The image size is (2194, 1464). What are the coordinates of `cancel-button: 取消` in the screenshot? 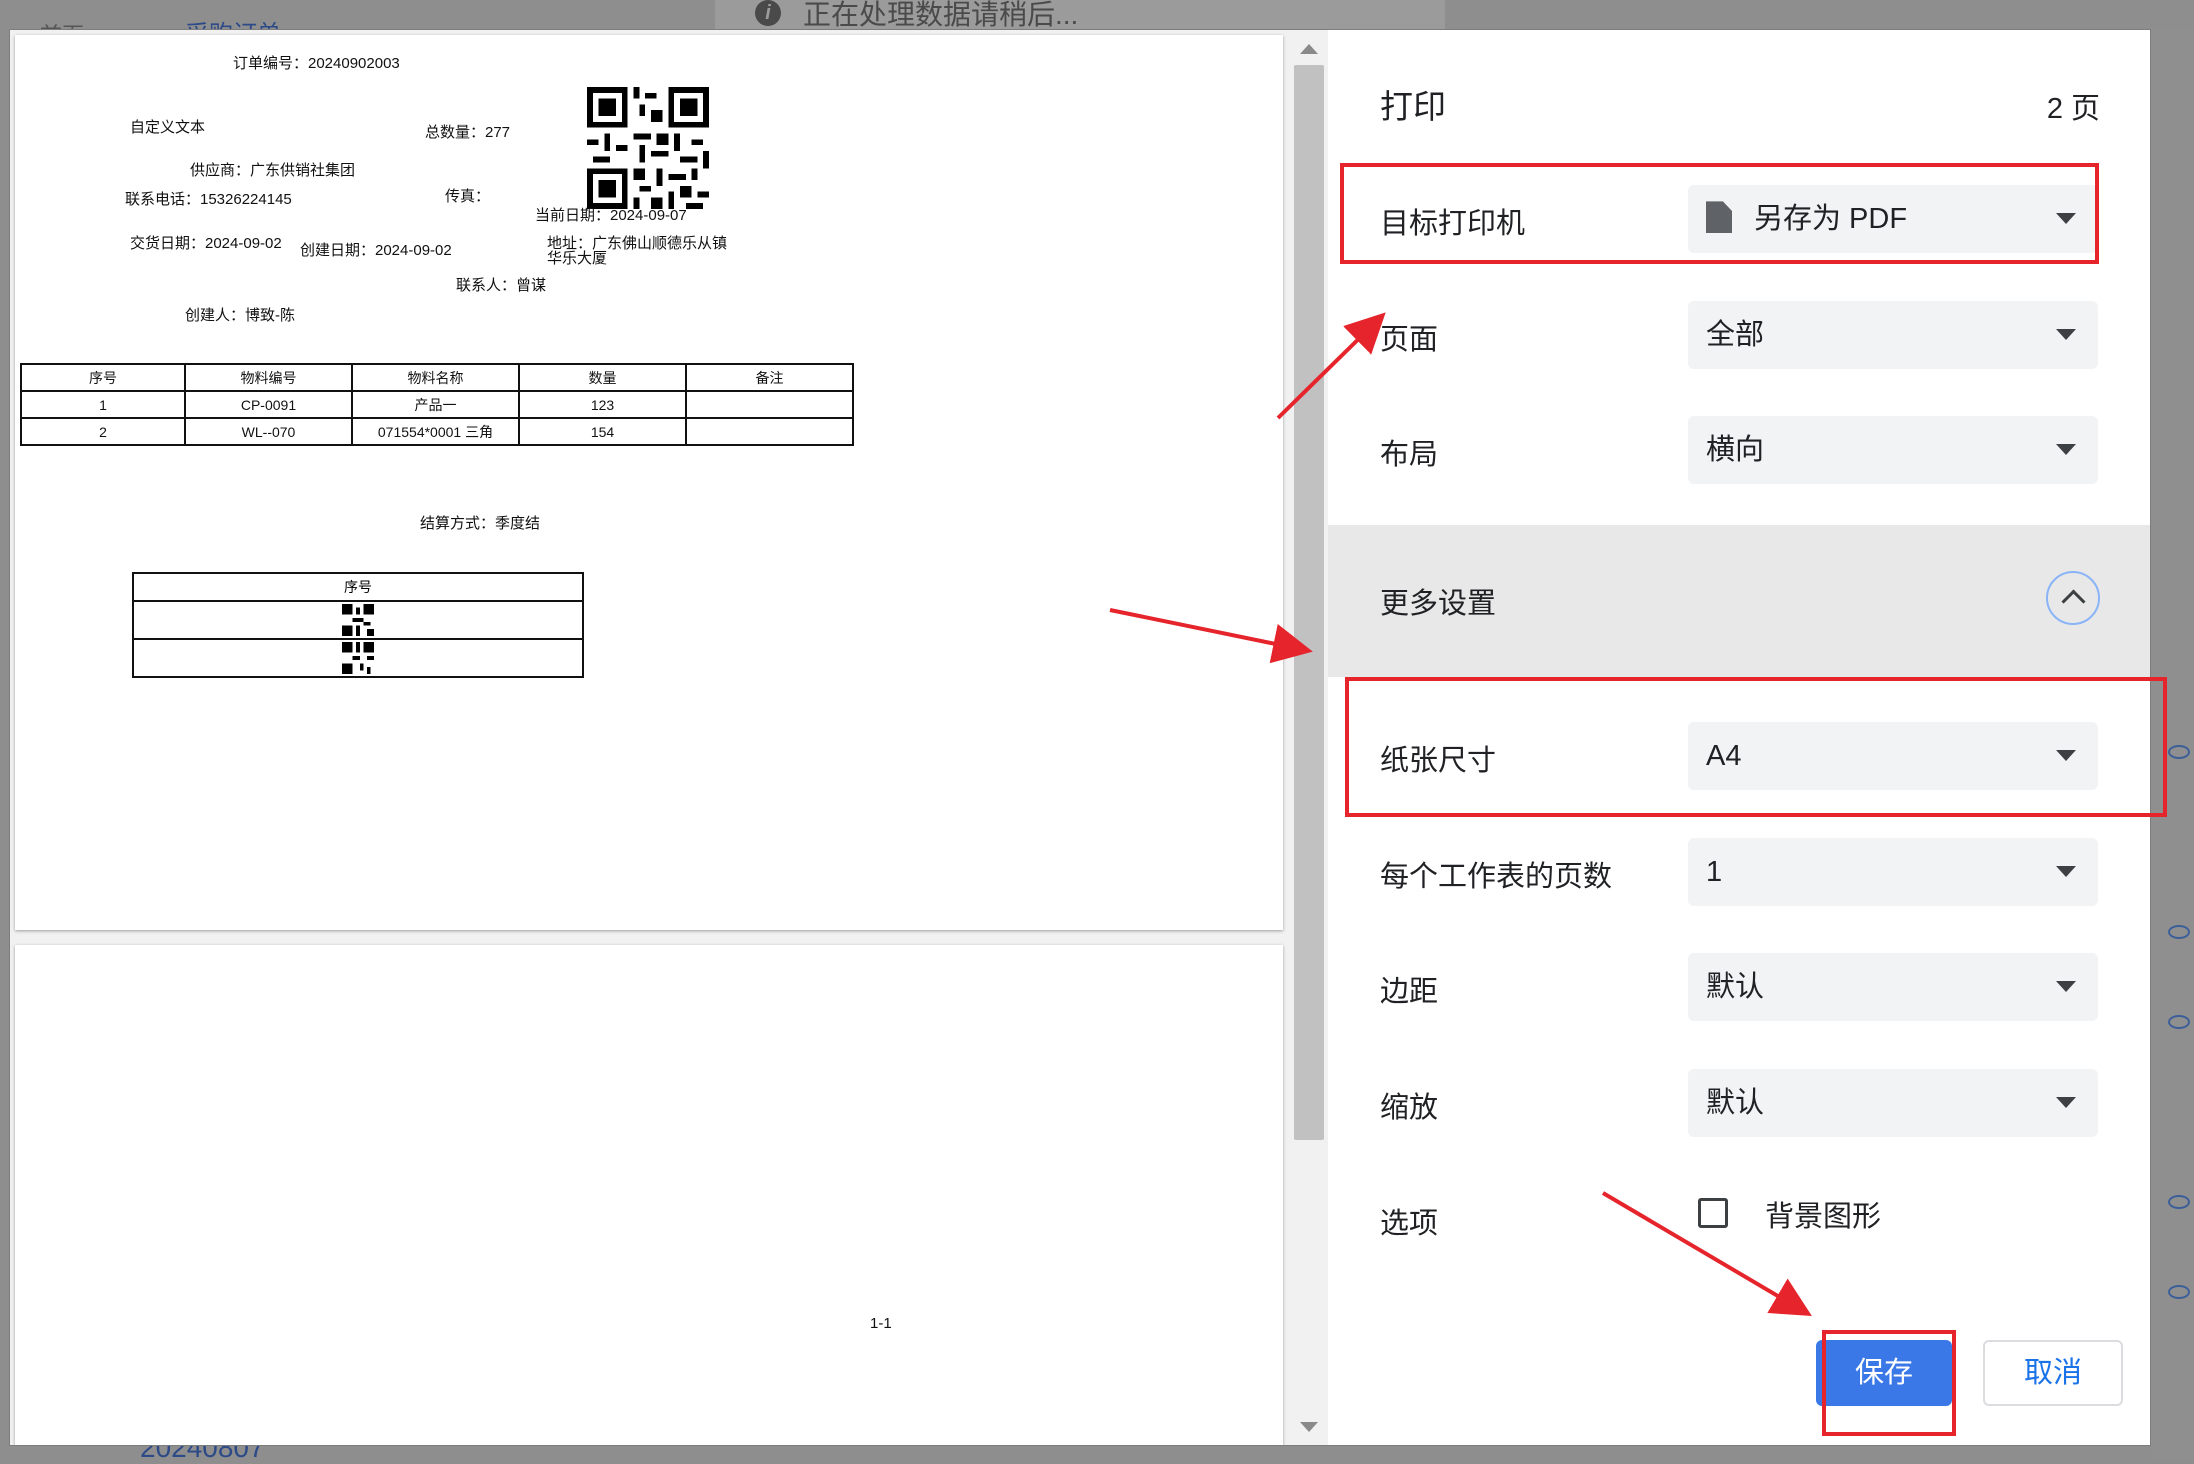 It's located at (2053, 1373).